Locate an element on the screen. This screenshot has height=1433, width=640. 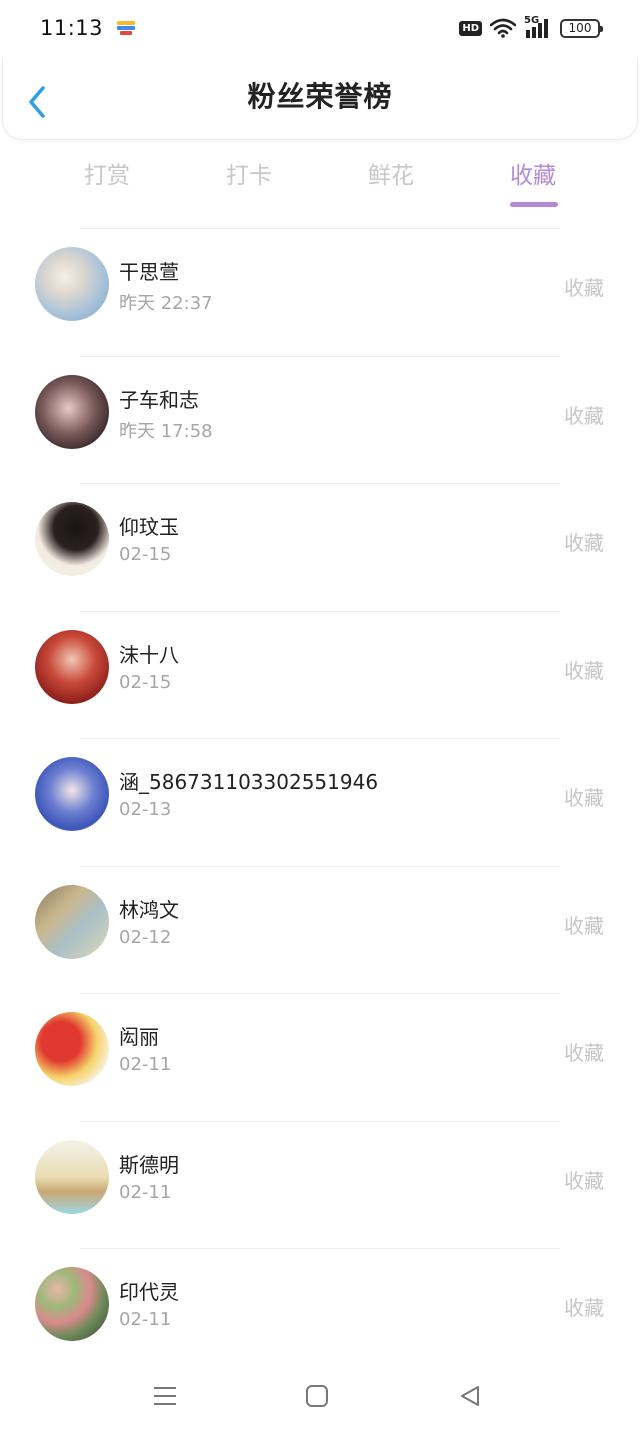
fan-name: 沫十八 is located at coordinates (149, 654).